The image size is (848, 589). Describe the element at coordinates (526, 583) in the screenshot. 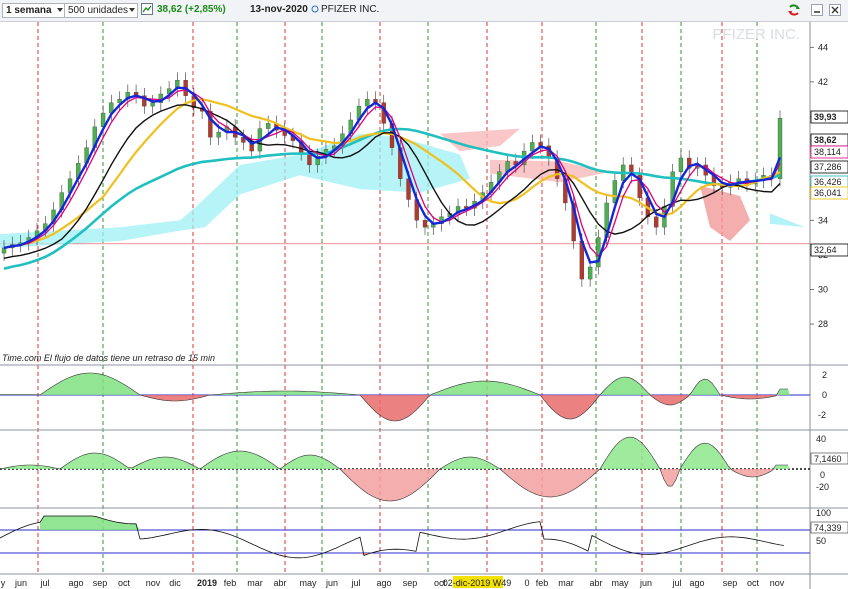

I see `time-tick-label: 0` at that location.